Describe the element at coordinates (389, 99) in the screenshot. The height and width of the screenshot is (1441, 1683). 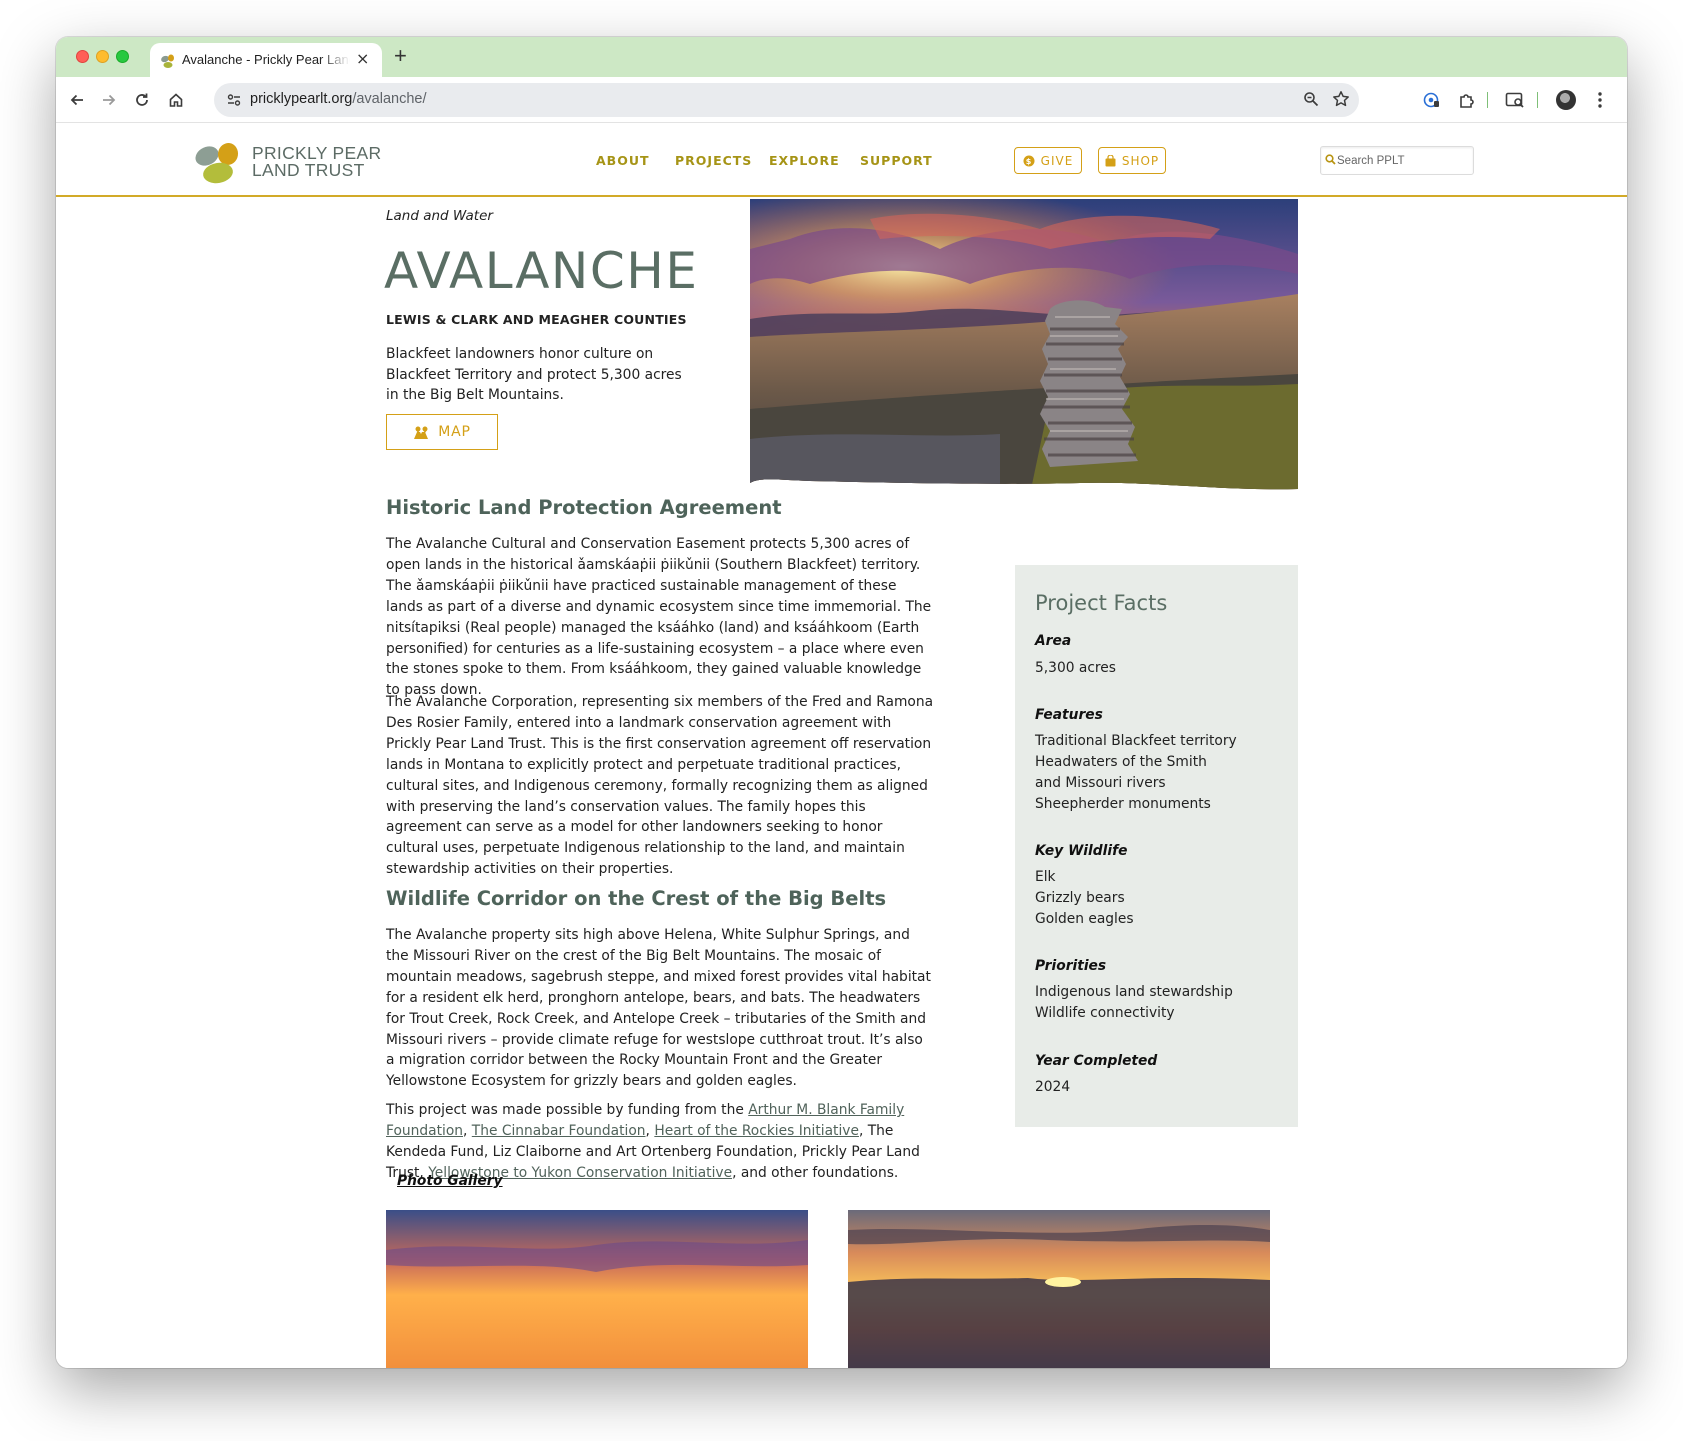
I see `url-path: /avalanche/` at that location.